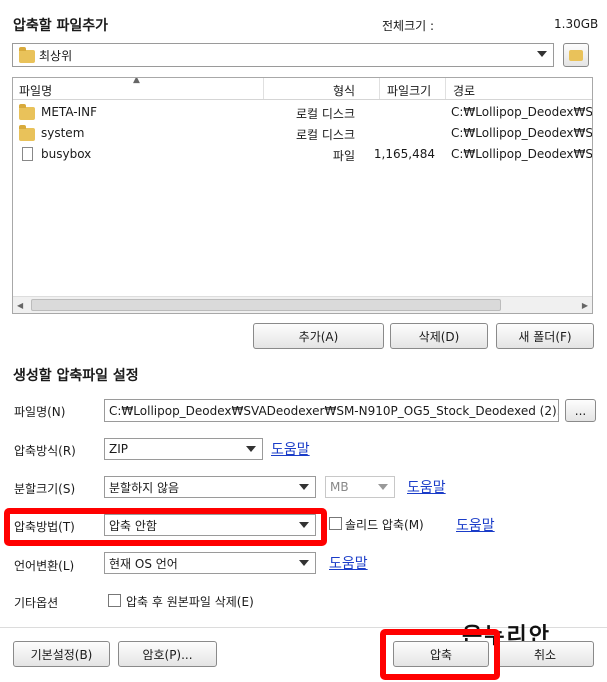  I want to click on delete-original-checkbox, so click(114, 600).